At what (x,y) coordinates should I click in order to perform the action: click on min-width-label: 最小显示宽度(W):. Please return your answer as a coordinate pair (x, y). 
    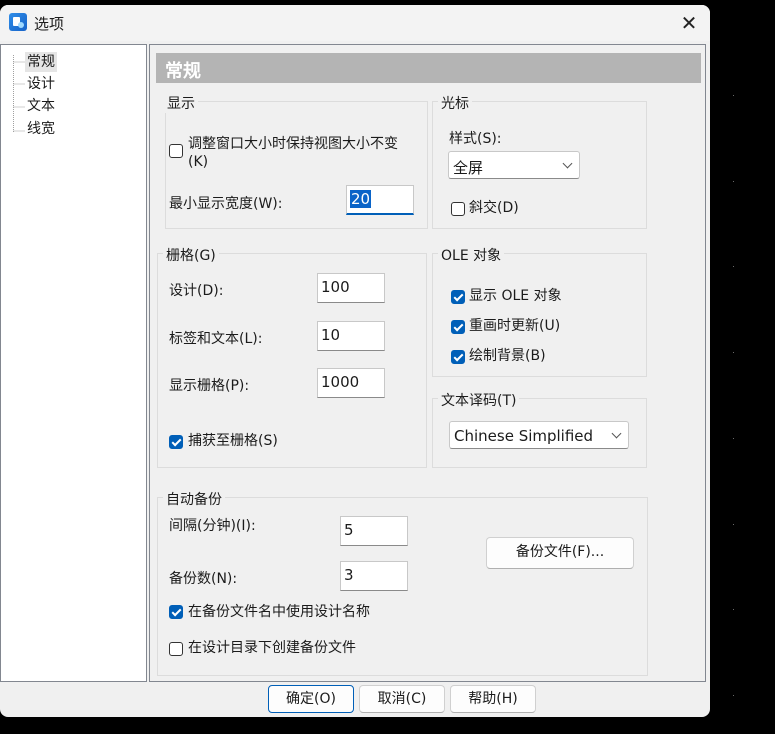
    Looking at the image, I should click on (226, 204).